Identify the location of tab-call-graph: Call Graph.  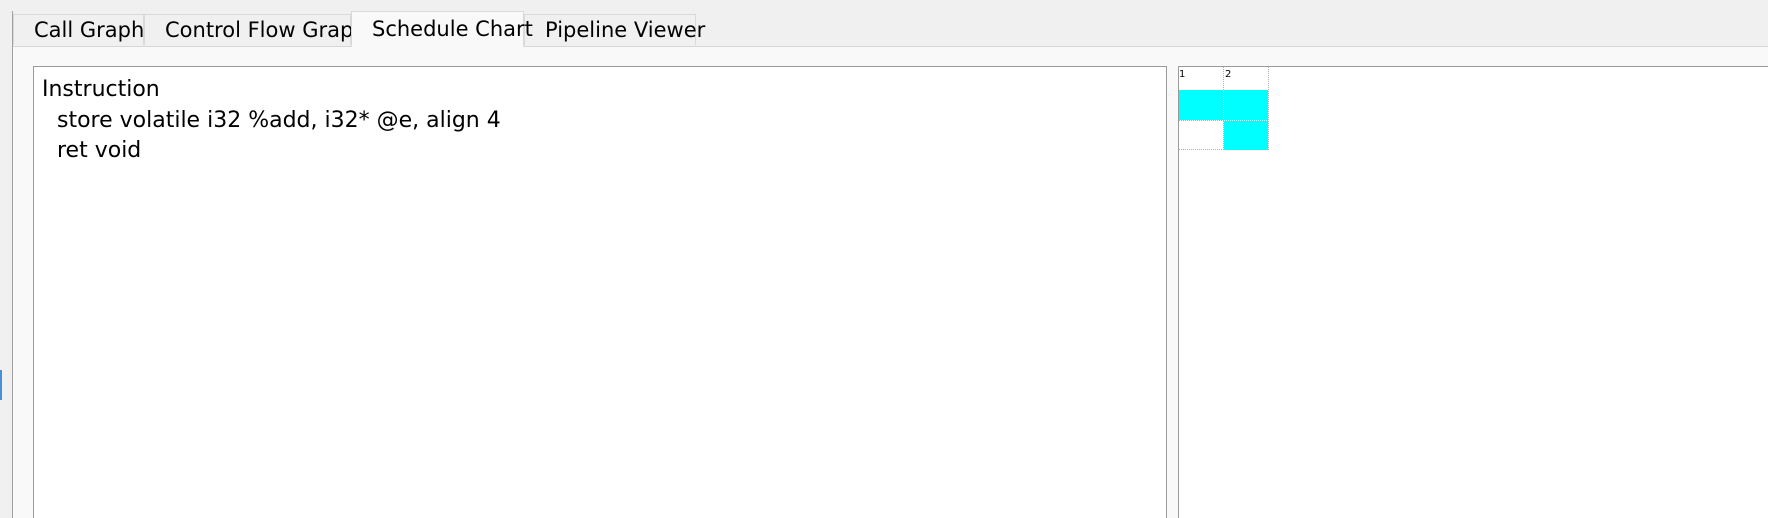
(78, 29).